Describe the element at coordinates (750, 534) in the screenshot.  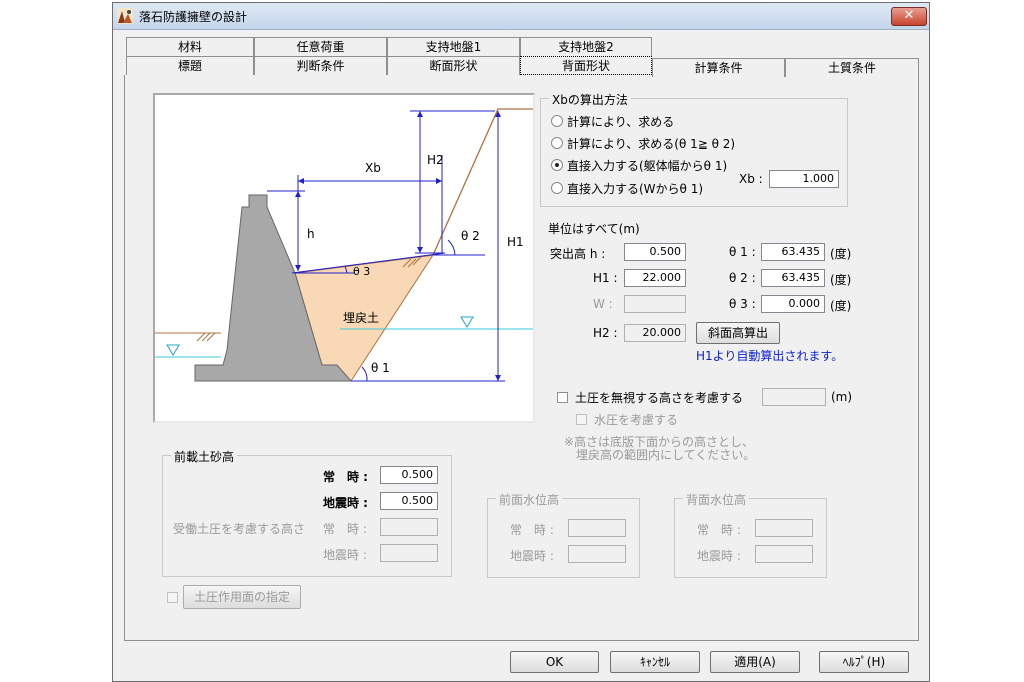
I see `back-water-group: 背面水位高 常 時 : 地震時 :` at that location.